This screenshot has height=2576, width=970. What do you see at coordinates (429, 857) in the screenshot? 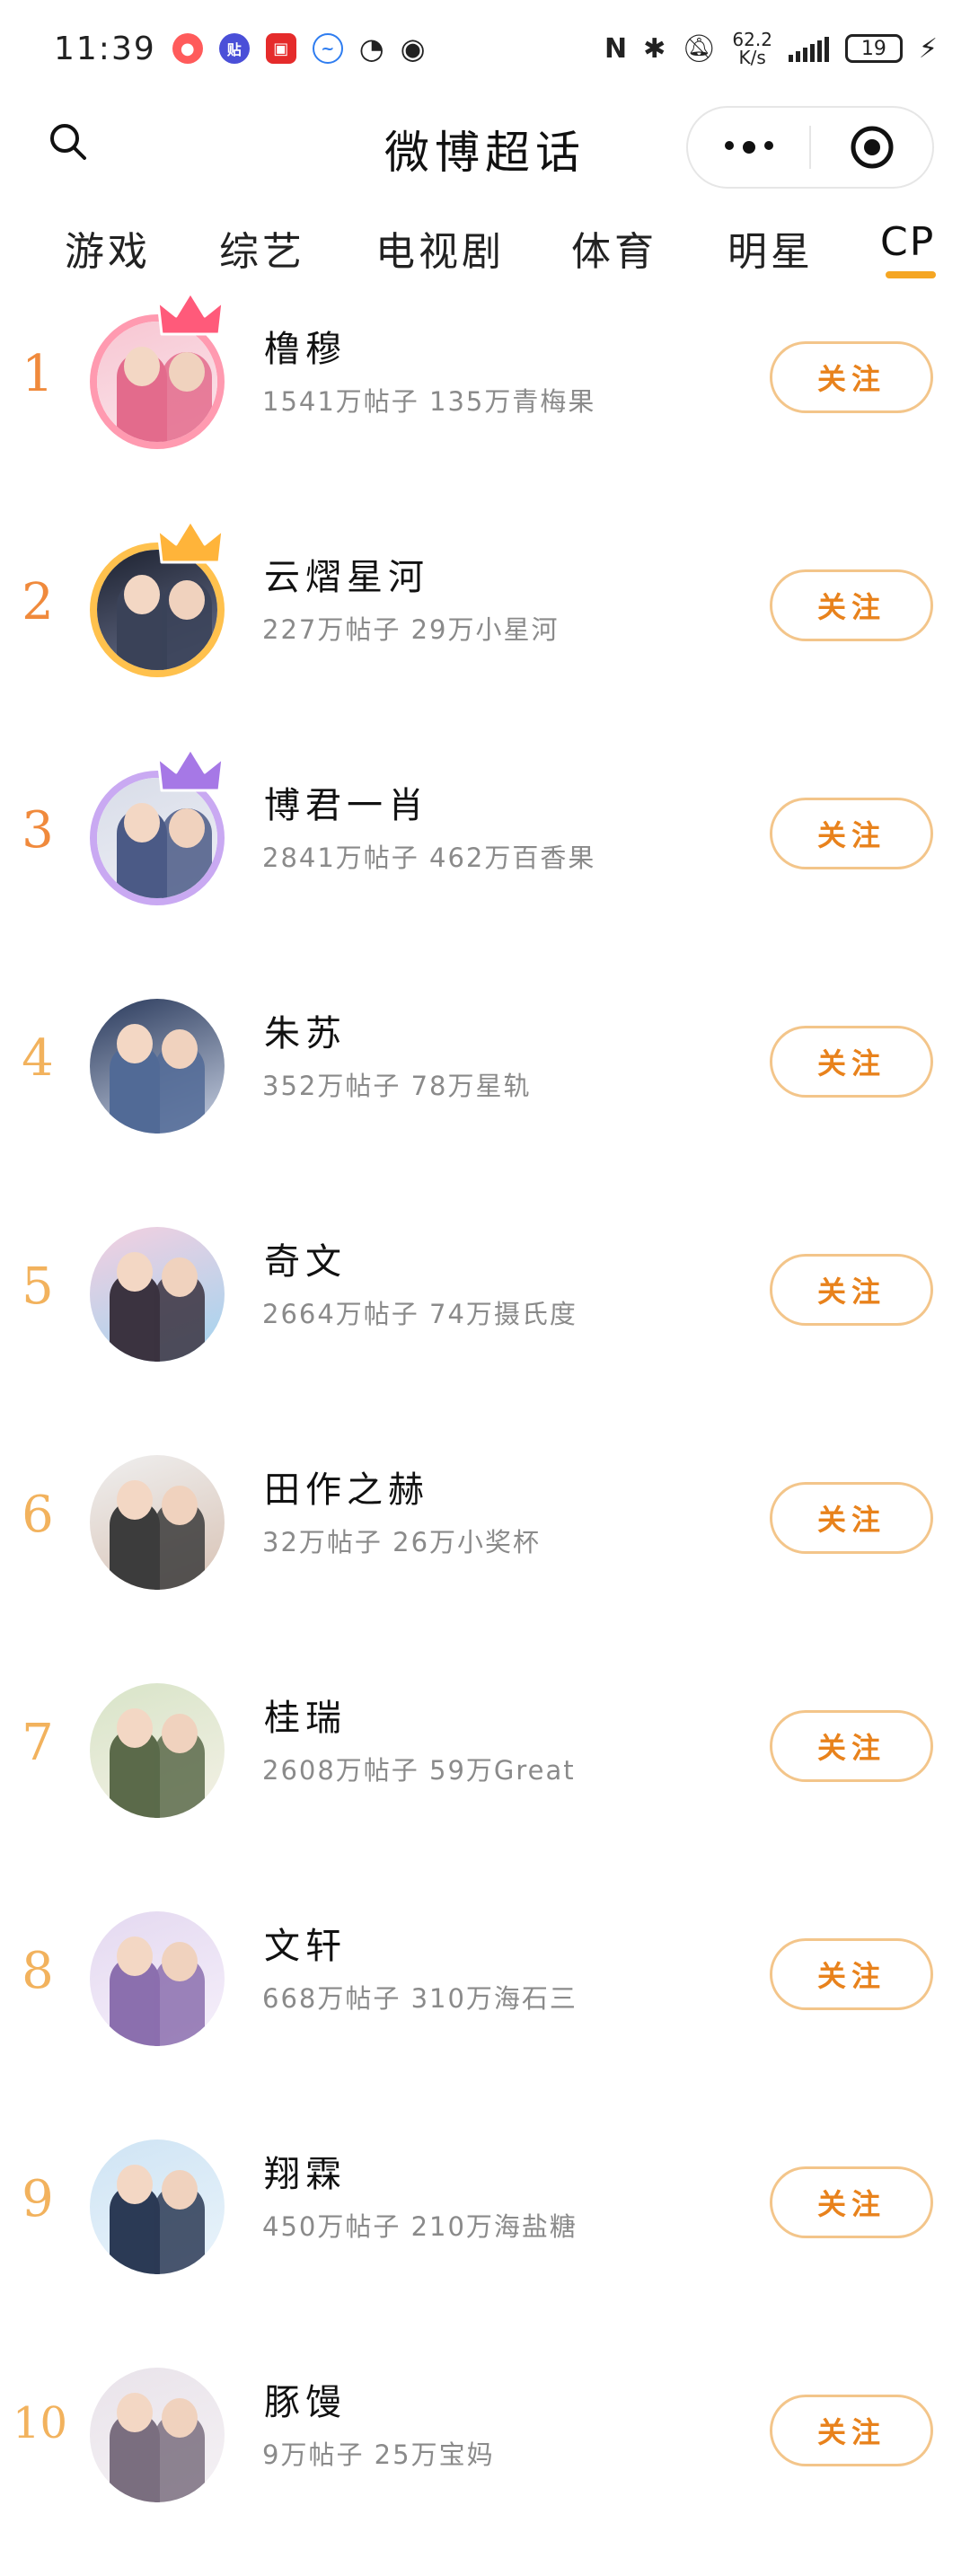
I see `cp-stats: 2841万帖子 462万百香果` at bounding box center [429, 857].